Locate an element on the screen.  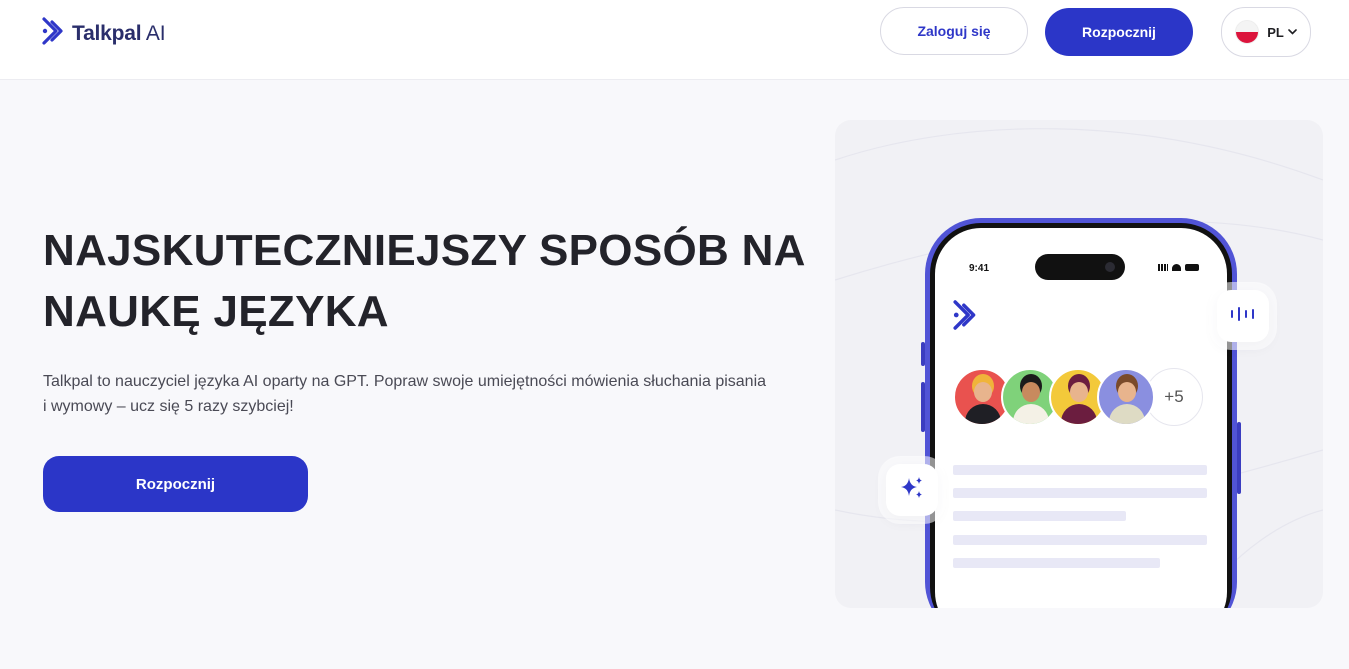
phone-bezel: 9:41 +5 is located at coordinates (1081, 415).